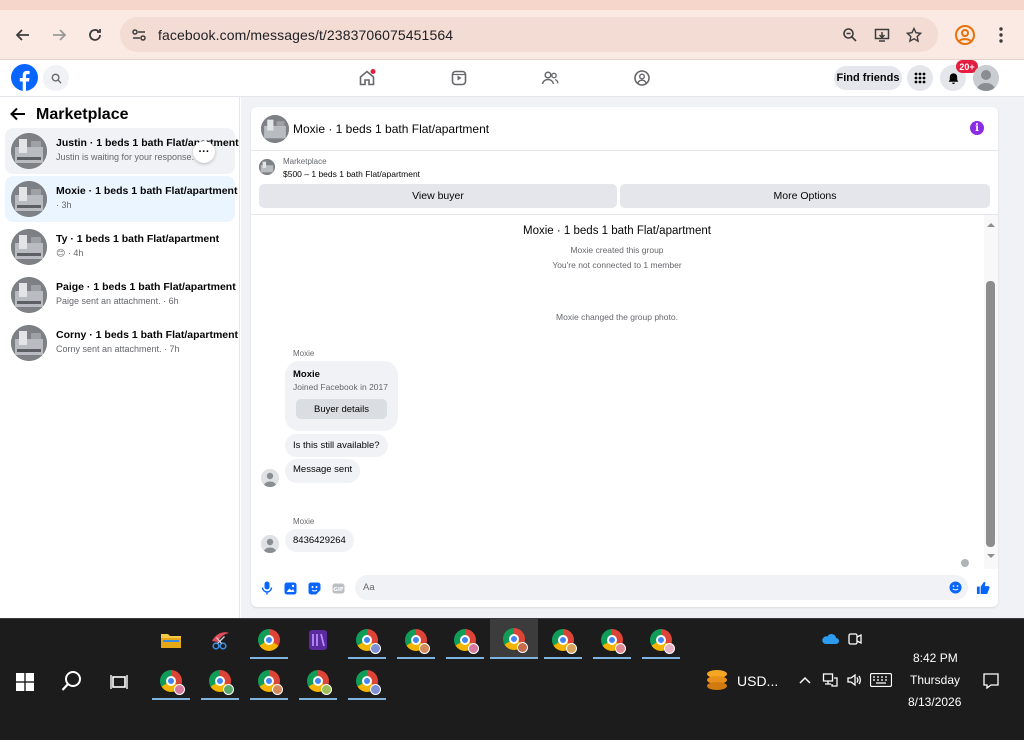 Image resolution: width=1024 pixels, height=740 pixels. I want to click on listing-price-title: $500 – 1 beds 1 bath Flat/apartment, so click(351, 174).